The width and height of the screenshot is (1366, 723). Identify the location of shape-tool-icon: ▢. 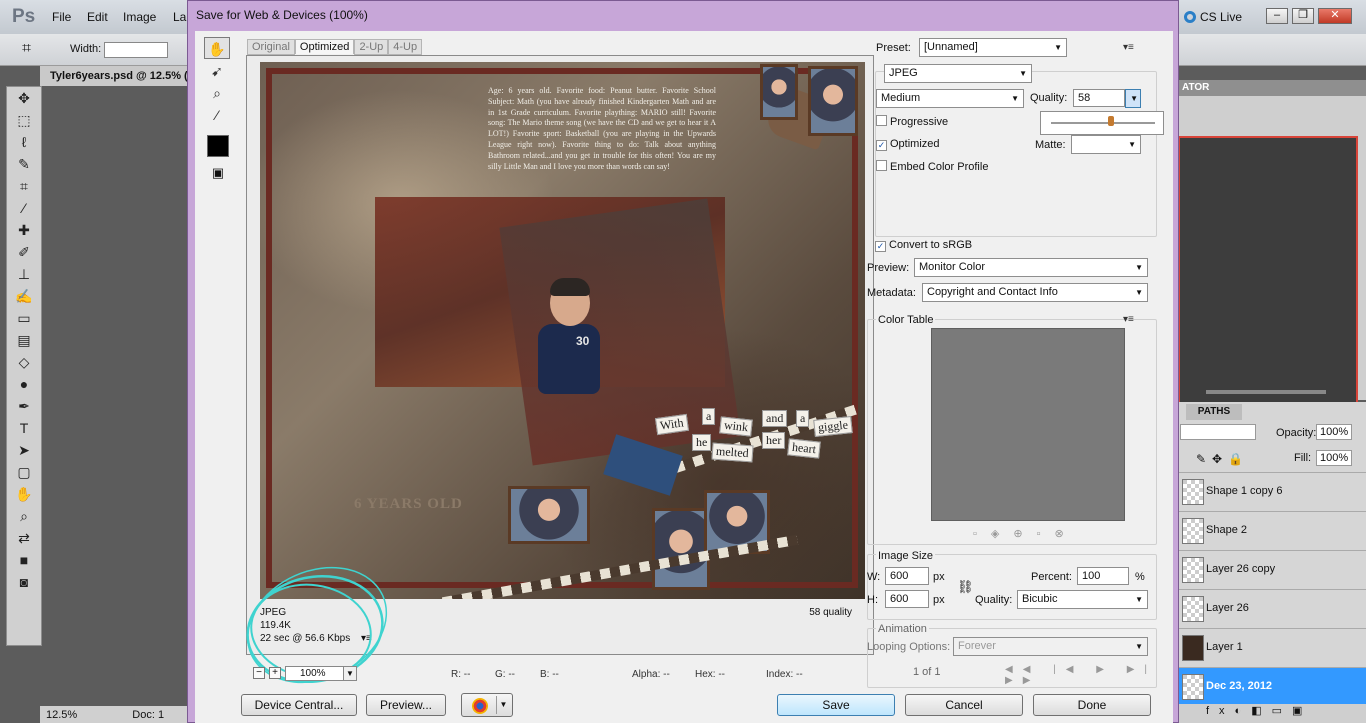
(24, 472).